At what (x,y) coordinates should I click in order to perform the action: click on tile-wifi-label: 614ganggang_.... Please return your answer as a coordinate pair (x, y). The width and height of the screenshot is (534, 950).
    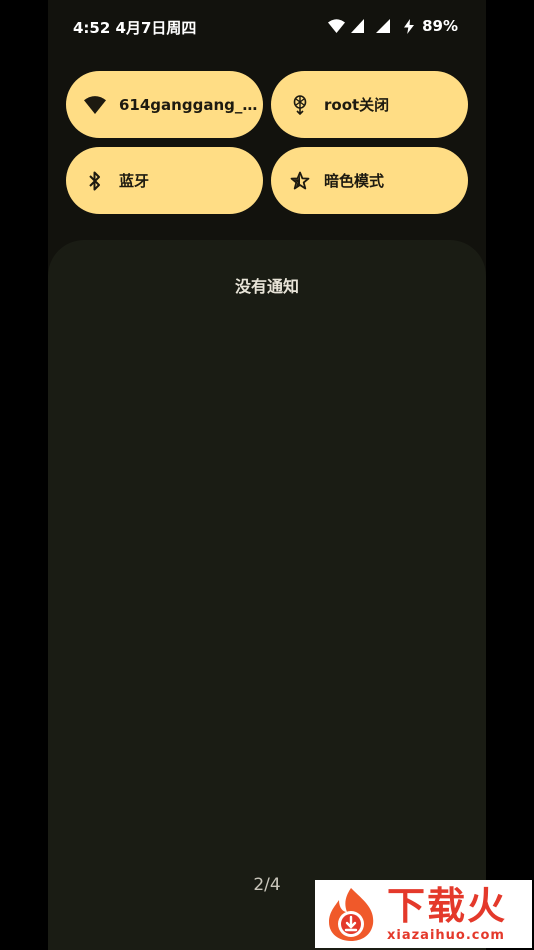
    Looking at the image, I should click on (189, 104).